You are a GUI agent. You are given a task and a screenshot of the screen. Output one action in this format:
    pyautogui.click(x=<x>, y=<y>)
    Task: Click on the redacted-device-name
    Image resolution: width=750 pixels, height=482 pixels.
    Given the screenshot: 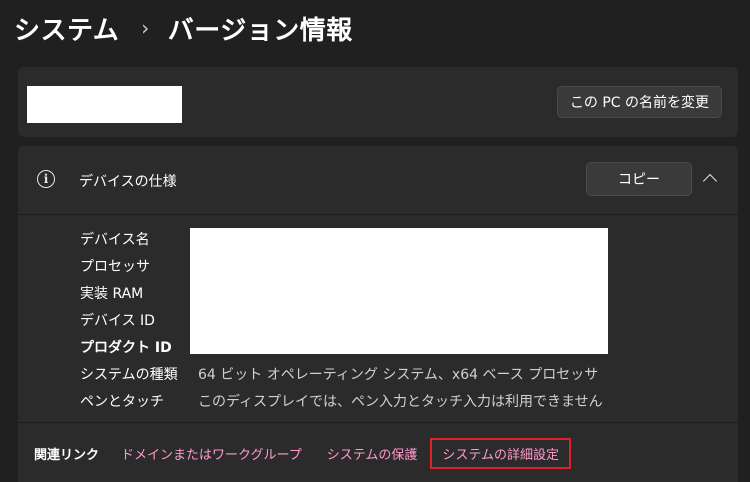 What is the action you would take?
    pyautogui.click(x=104, y=104)
    